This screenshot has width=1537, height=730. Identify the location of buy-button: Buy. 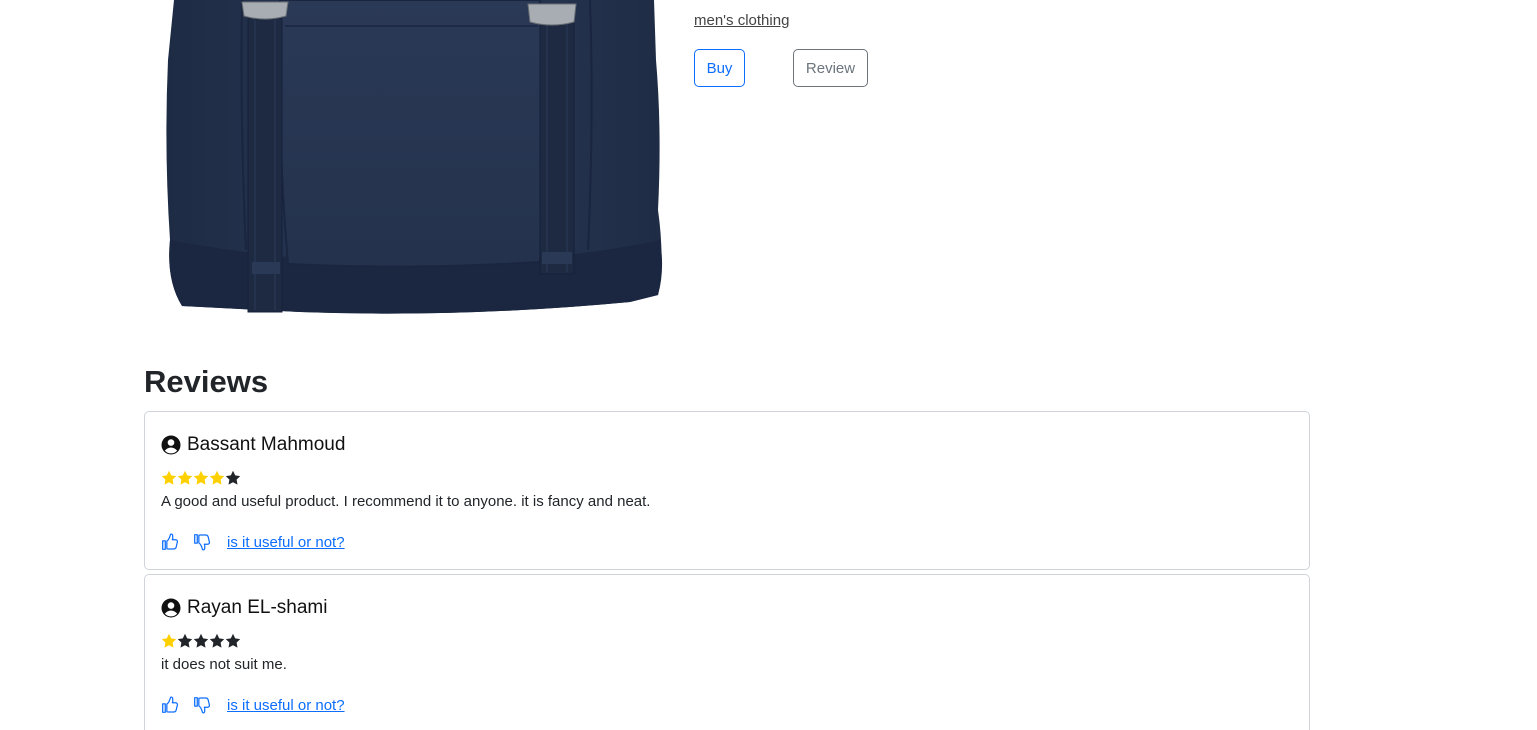
(719, 68).